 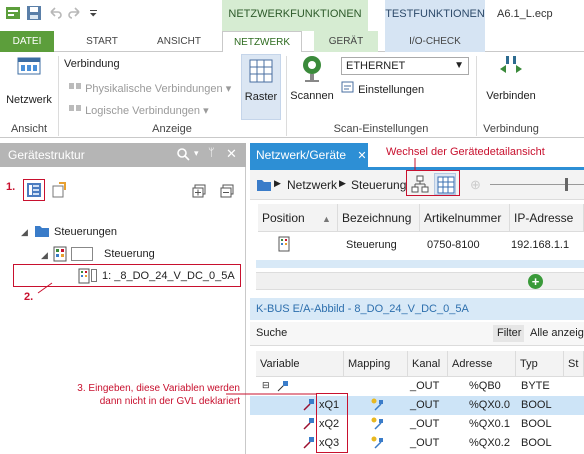 I want to click on tab-netzwerk-geraete: Netzwerk/Geräte ✕, so click(x=309, y=155).